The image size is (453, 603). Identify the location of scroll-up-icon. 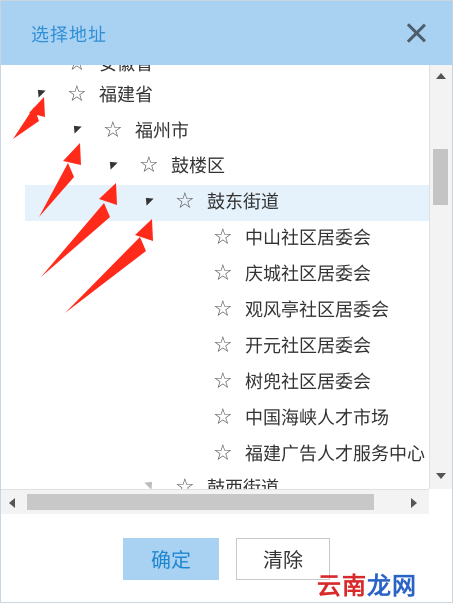
(441, 76).